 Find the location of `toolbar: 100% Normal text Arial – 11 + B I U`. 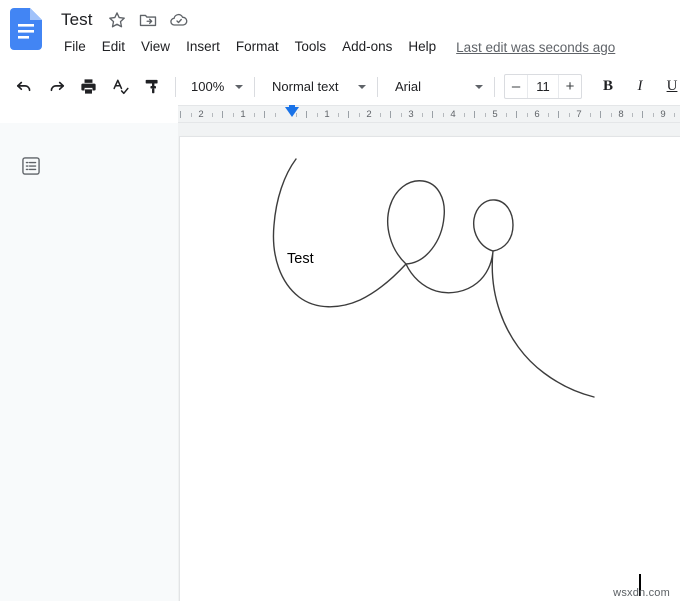

toolbar: 100% Normal text Arial – 11 + B I U is located at coordinates (340, 86).